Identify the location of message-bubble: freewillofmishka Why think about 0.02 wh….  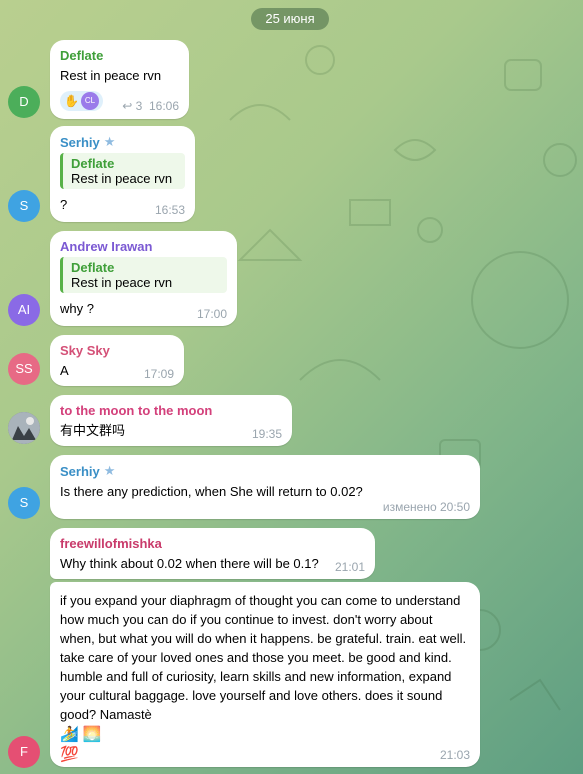
(212, 553).